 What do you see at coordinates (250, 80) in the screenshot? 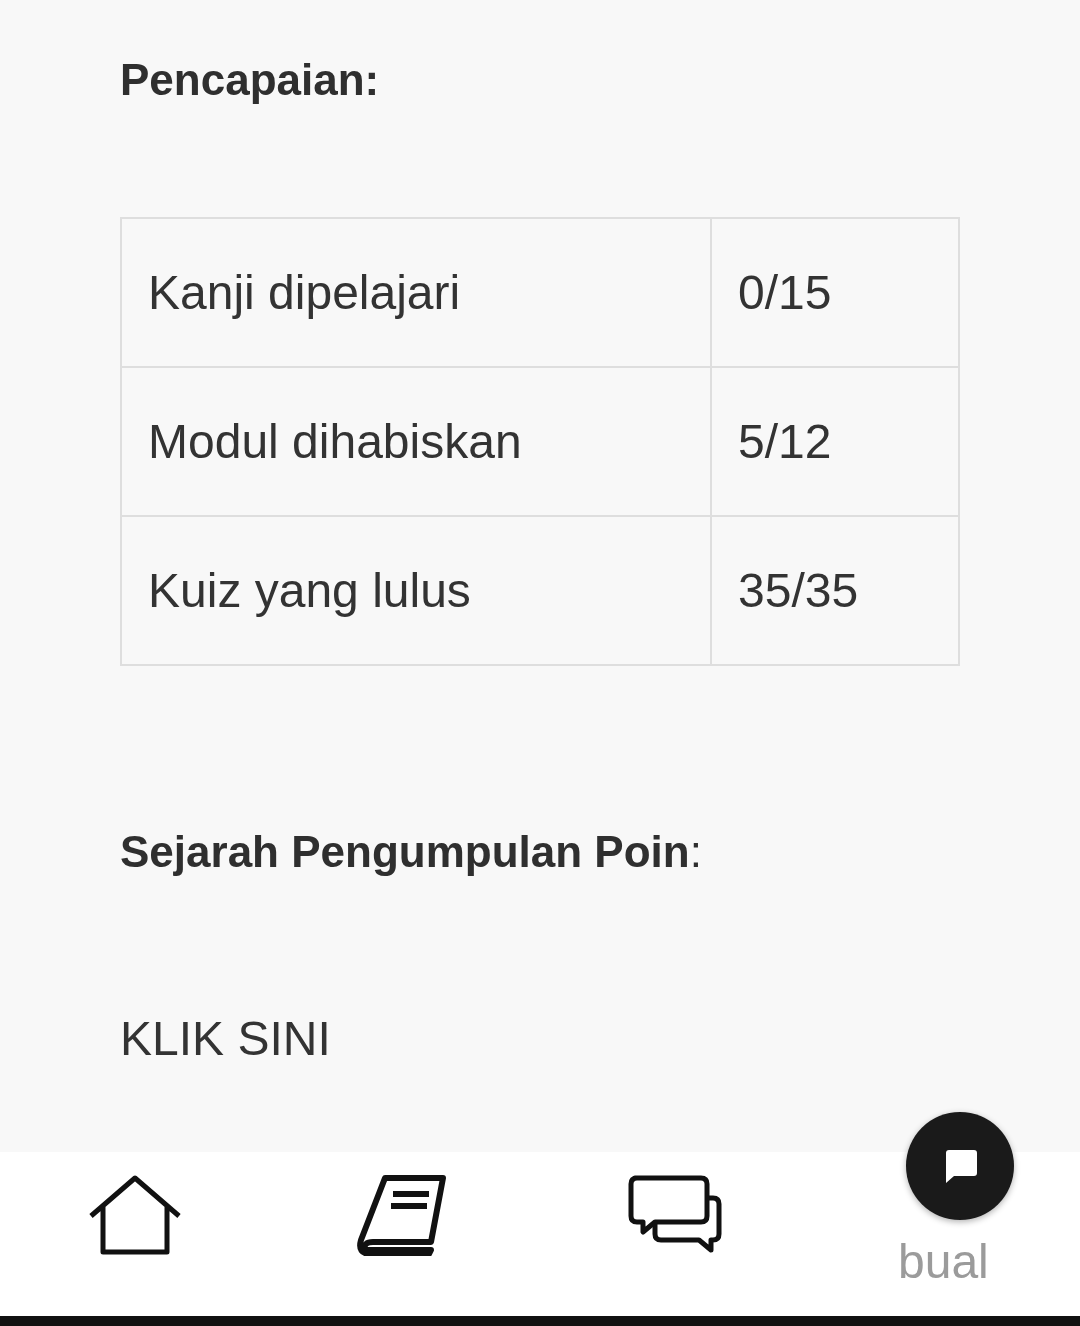
I see `section-title: Pencapaian:` at bounding box center [250, 80].